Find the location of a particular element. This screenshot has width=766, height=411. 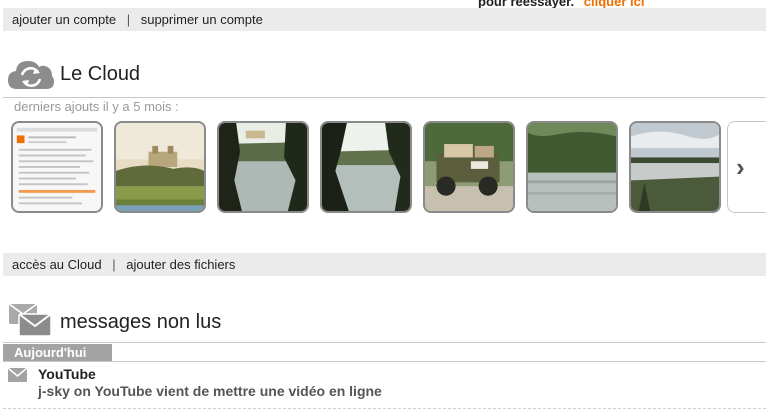

thumbnail-castle is located at coordinates (160, 167).